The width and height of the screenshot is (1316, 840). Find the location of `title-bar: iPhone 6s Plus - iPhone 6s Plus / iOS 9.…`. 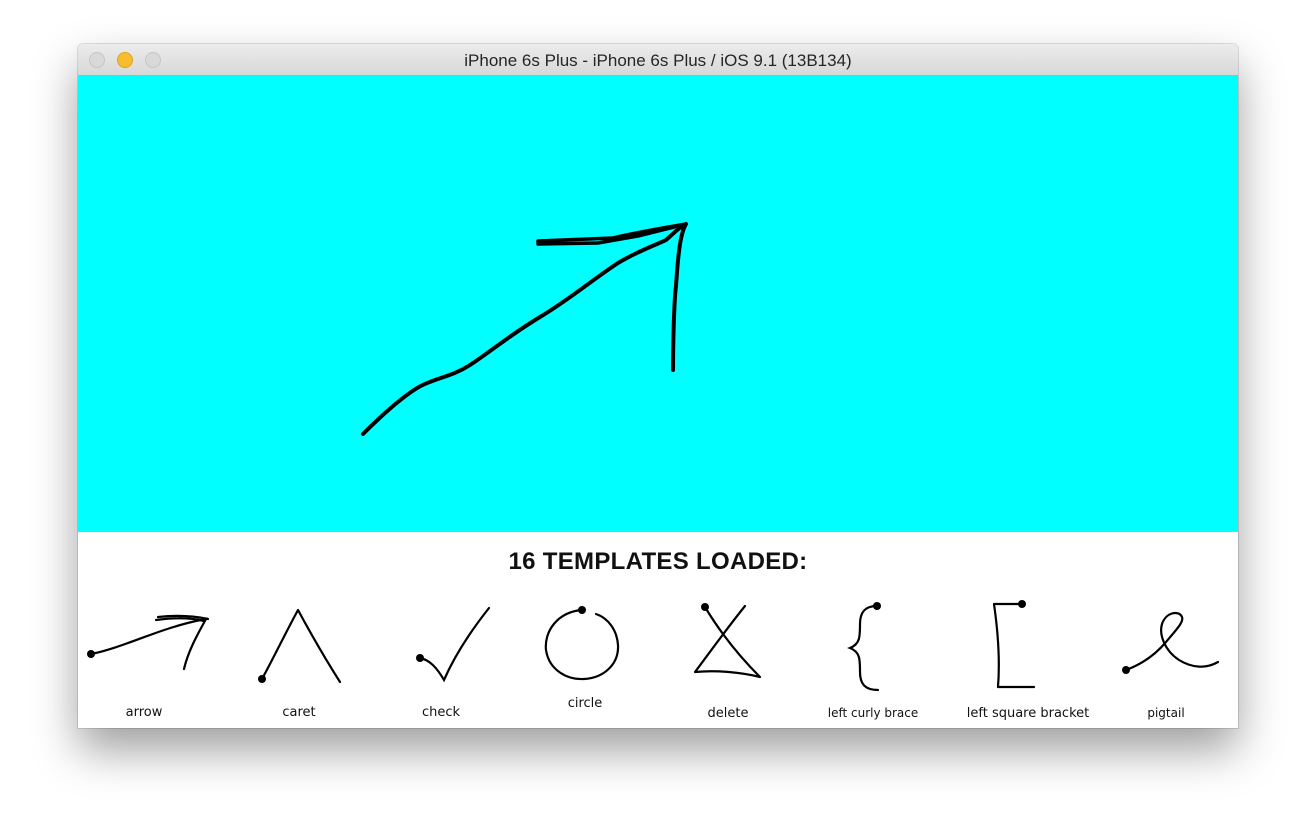

title-bar: iPhone 6s Plus - iPhone 6s Plus / iOS 9.… is located at coordinates (658, 60).